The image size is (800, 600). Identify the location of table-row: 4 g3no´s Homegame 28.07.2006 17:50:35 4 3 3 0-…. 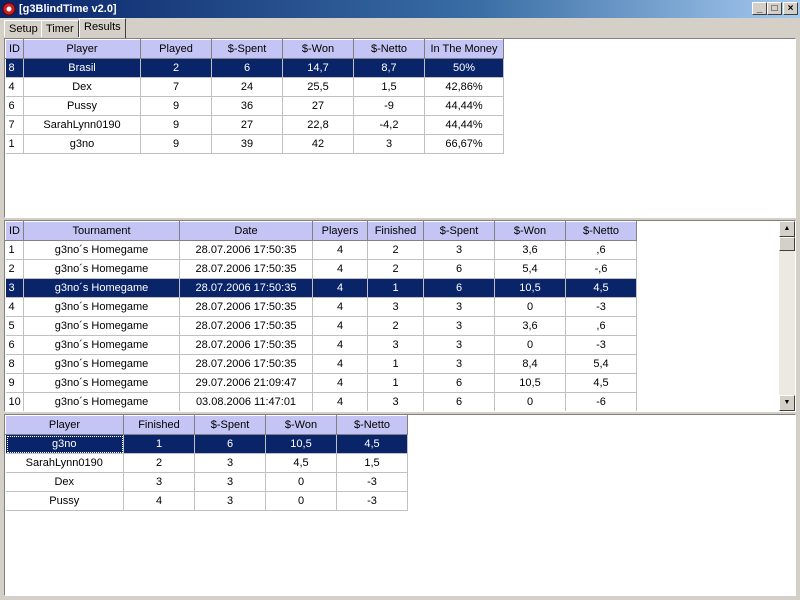
(321, 307).